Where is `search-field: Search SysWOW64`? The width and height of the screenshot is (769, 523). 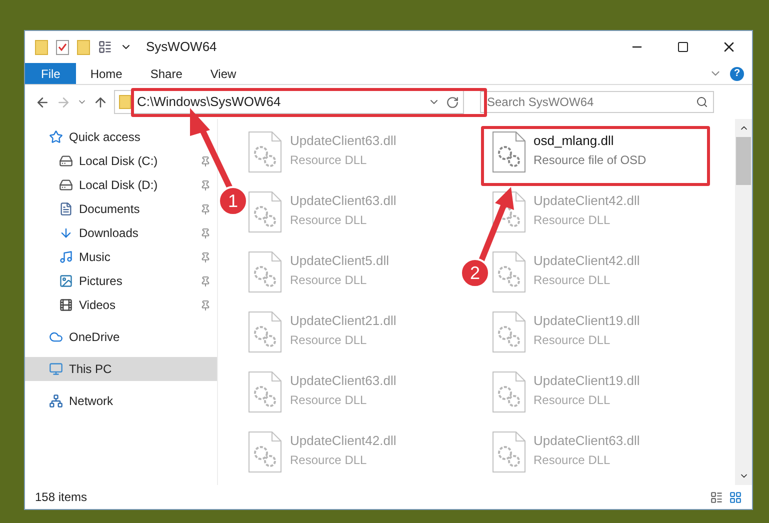 search-field: Search SysWOW64 is located at coordinates (597, 102).